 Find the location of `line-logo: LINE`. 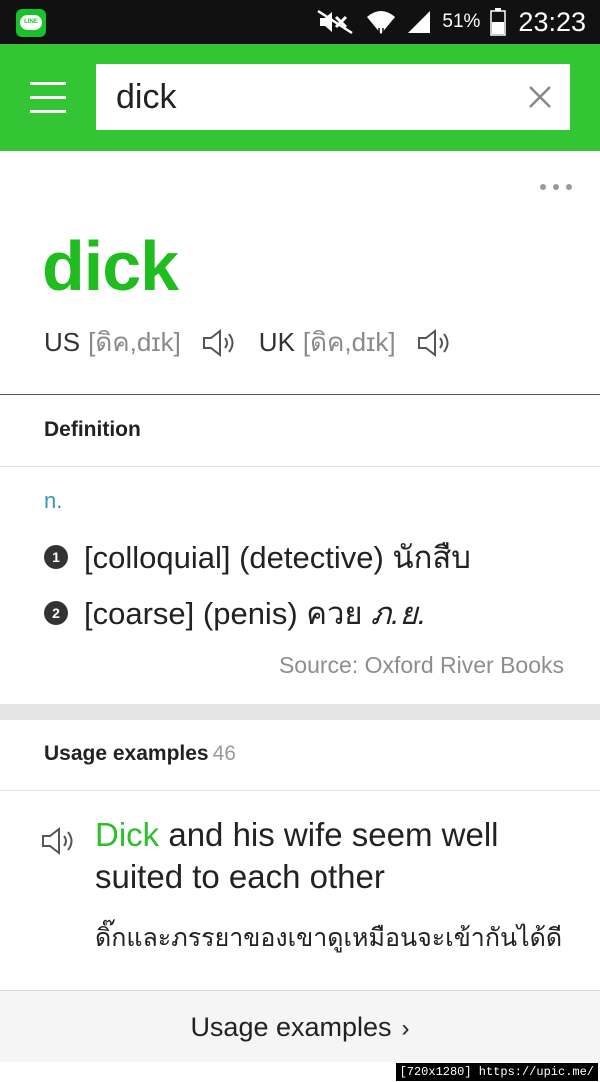

line-logo: LINE is located at coordinates (31, 22).